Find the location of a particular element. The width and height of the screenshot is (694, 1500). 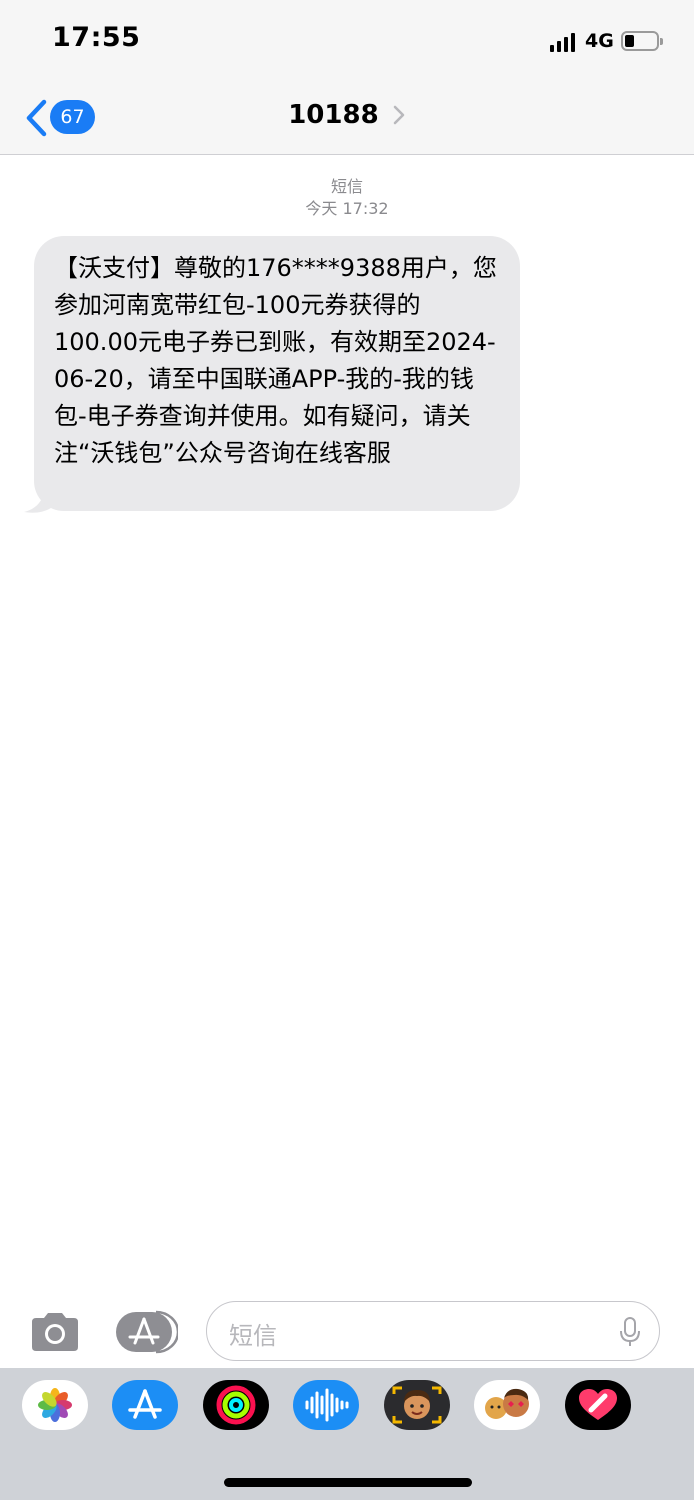

photos-icon is located at coordinates (55, 1405).